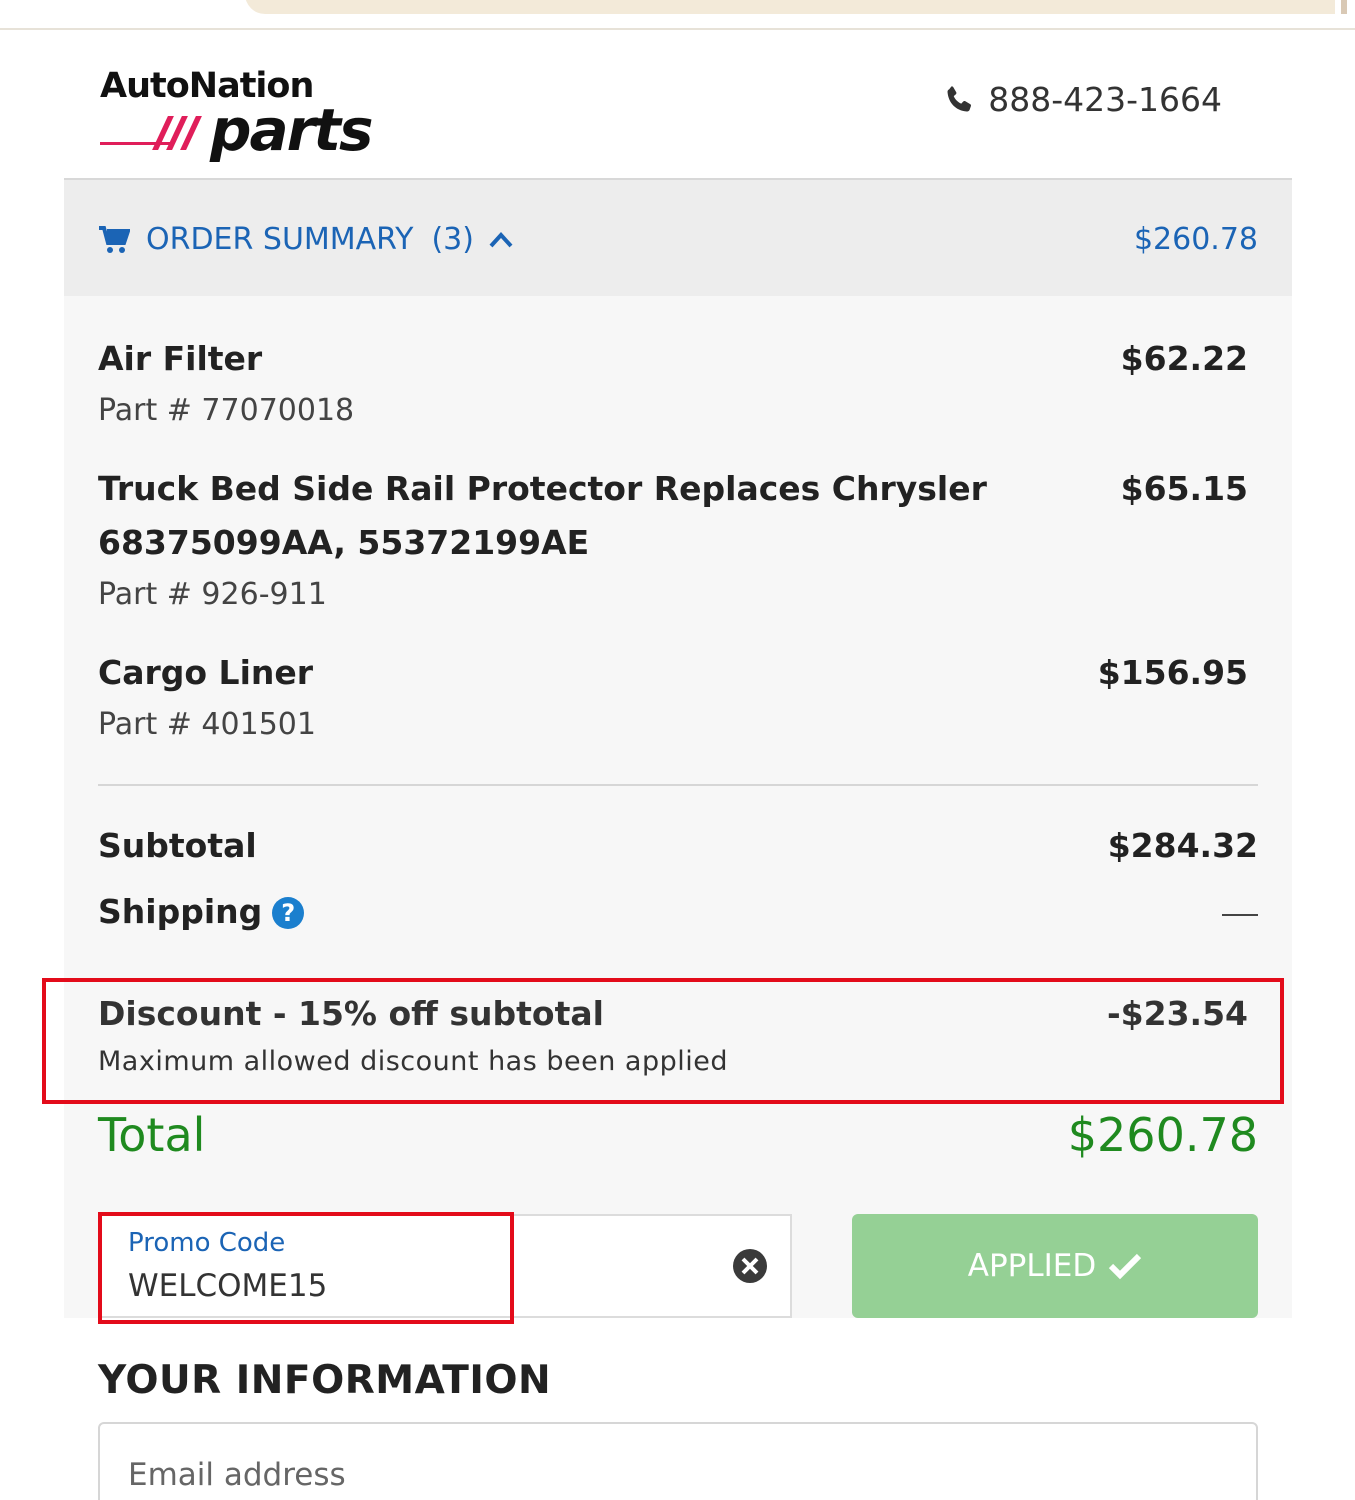 The height and width of the screenshot is (1500, 1355). Describe the element at coordinates (677, 15) in the screenshot. I see `browser-top-bar` at that location.